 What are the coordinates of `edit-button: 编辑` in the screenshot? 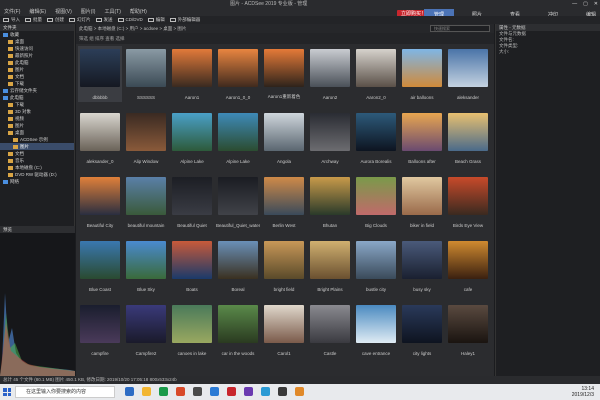 It's located at (156, 20).